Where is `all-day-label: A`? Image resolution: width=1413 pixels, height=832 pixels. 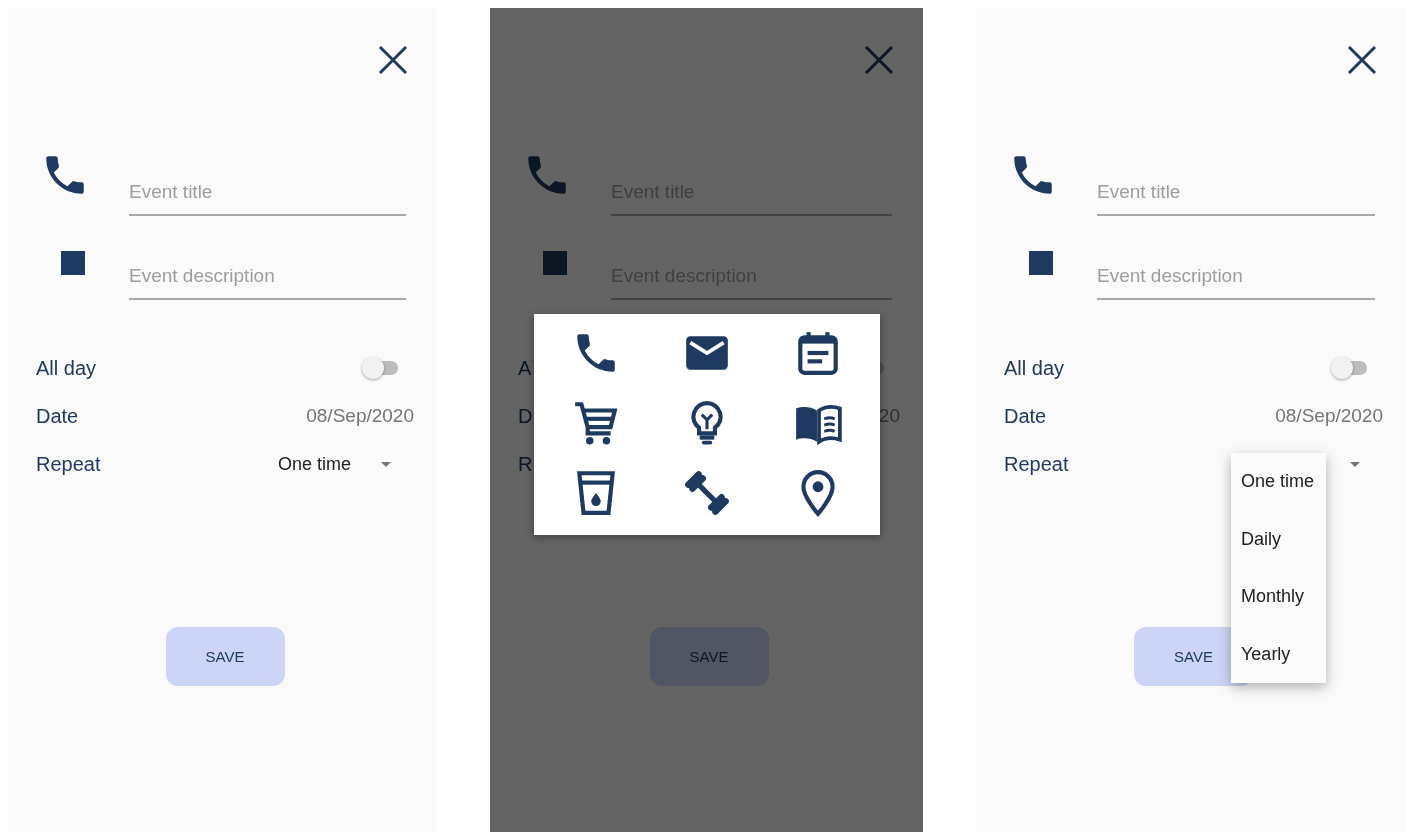
all-day-label: A is located at coordinates (525, 368).